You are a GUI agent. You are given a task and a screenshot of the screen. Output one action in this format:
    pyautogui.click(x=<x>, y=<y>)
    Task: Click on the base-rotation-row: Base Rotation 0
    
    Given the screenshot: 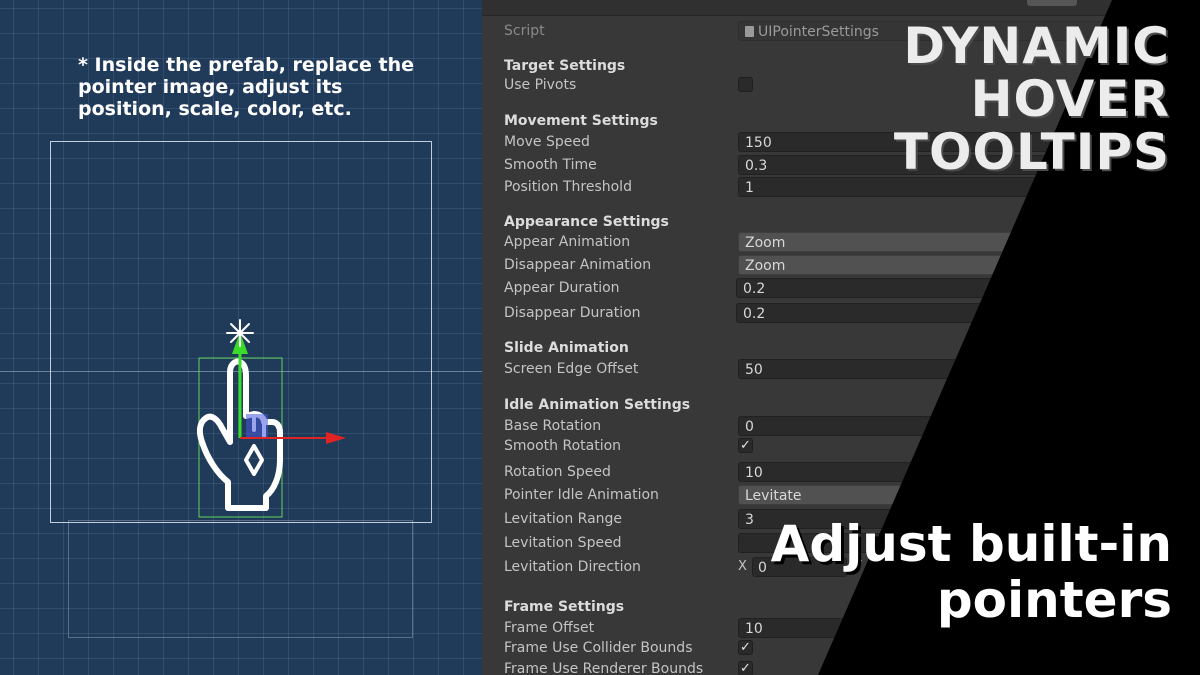 What is the action you would take?
    pyautogui.click(x=841, y=426)
    